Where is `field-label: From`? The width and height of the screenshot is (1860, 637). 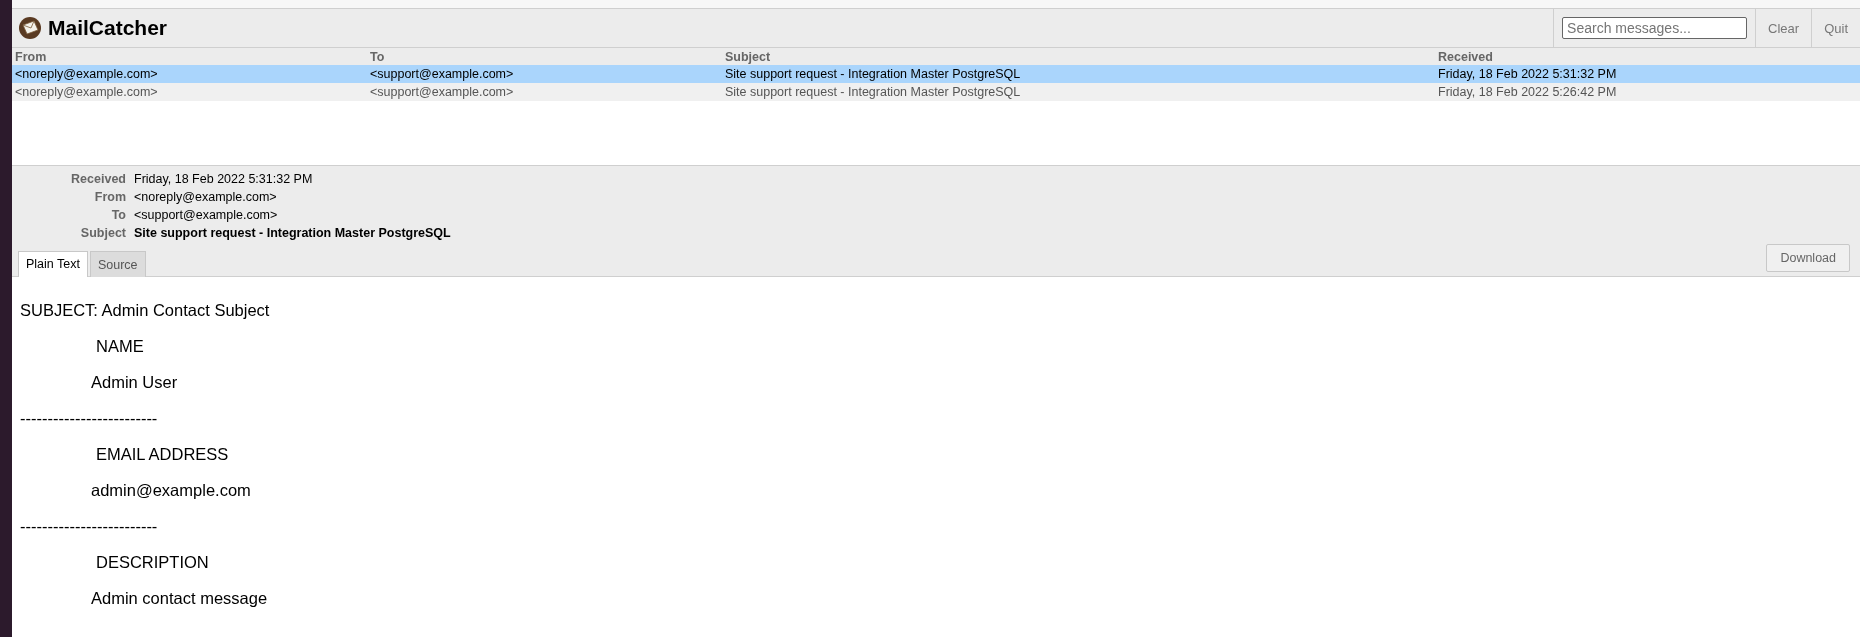
field-label: From is located at coordinates (109, 197).